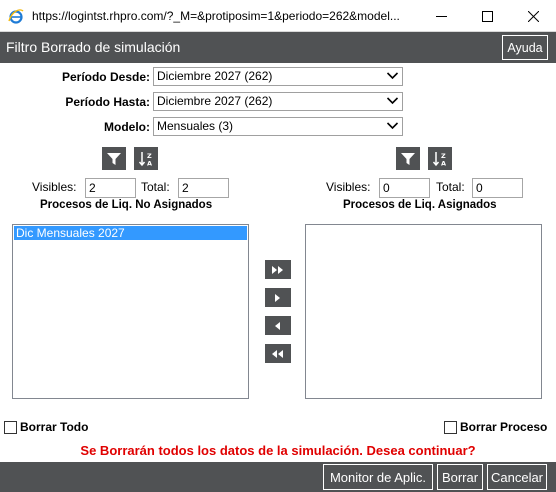 The width and height of the screenshot is (556, 492). I want to click on left-sort-button: Z A, so click(146, 158).